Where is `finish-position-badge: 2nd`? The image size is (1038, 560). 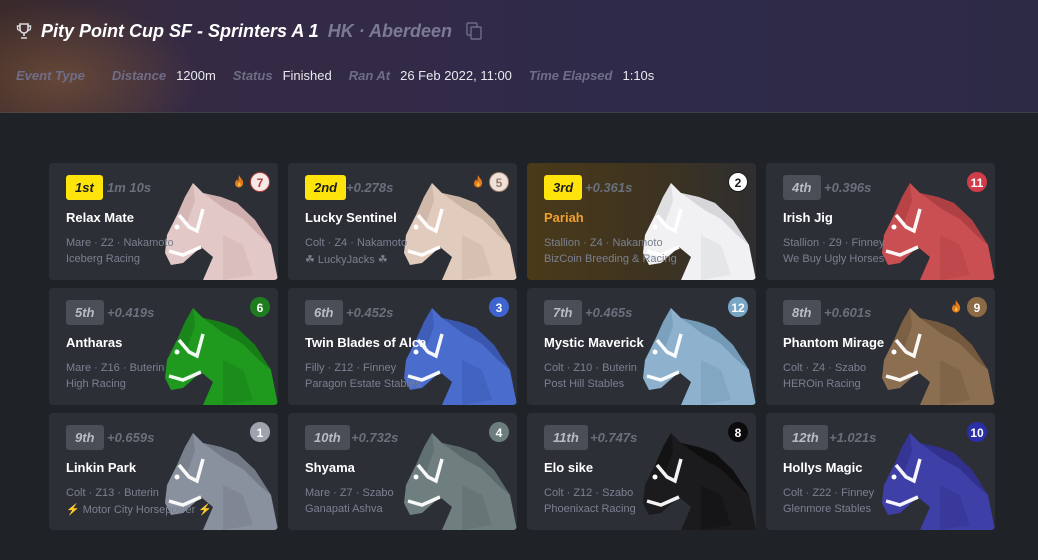 finish-position-badge: 2nd is located at coordinates (326, 187).